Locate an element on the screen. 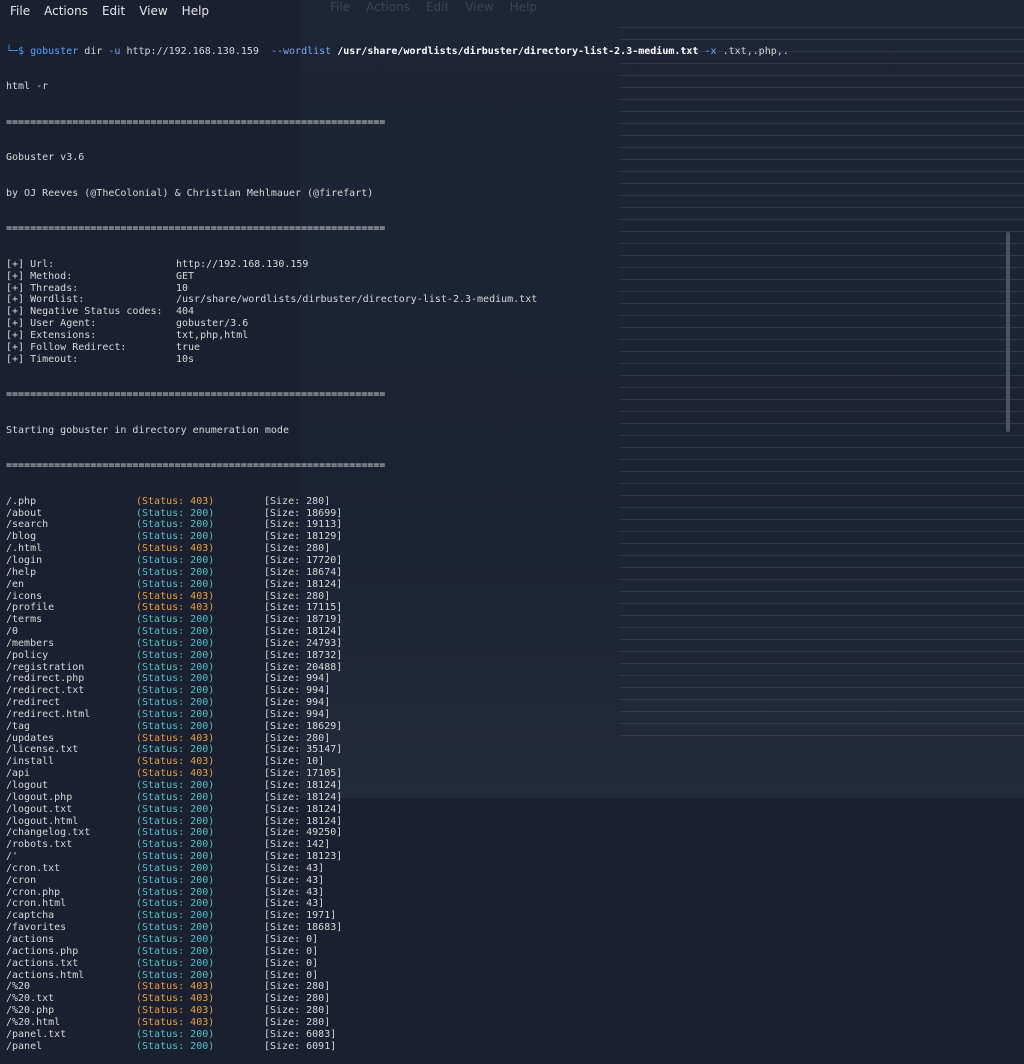  result-row: /%20.php (Status: 403) [Size: 280] is located at coordinates (506, 1011).